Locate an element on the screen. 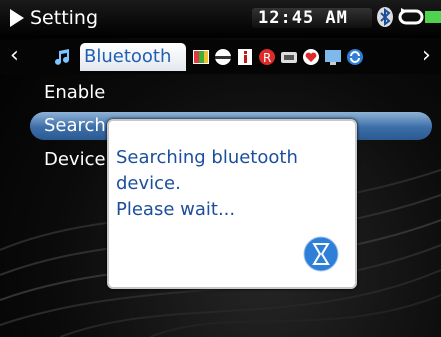 Image resolution: width=441 pixels, height=337 pixels. menu-item-enable: Enable is located at coordinates (74, 93).